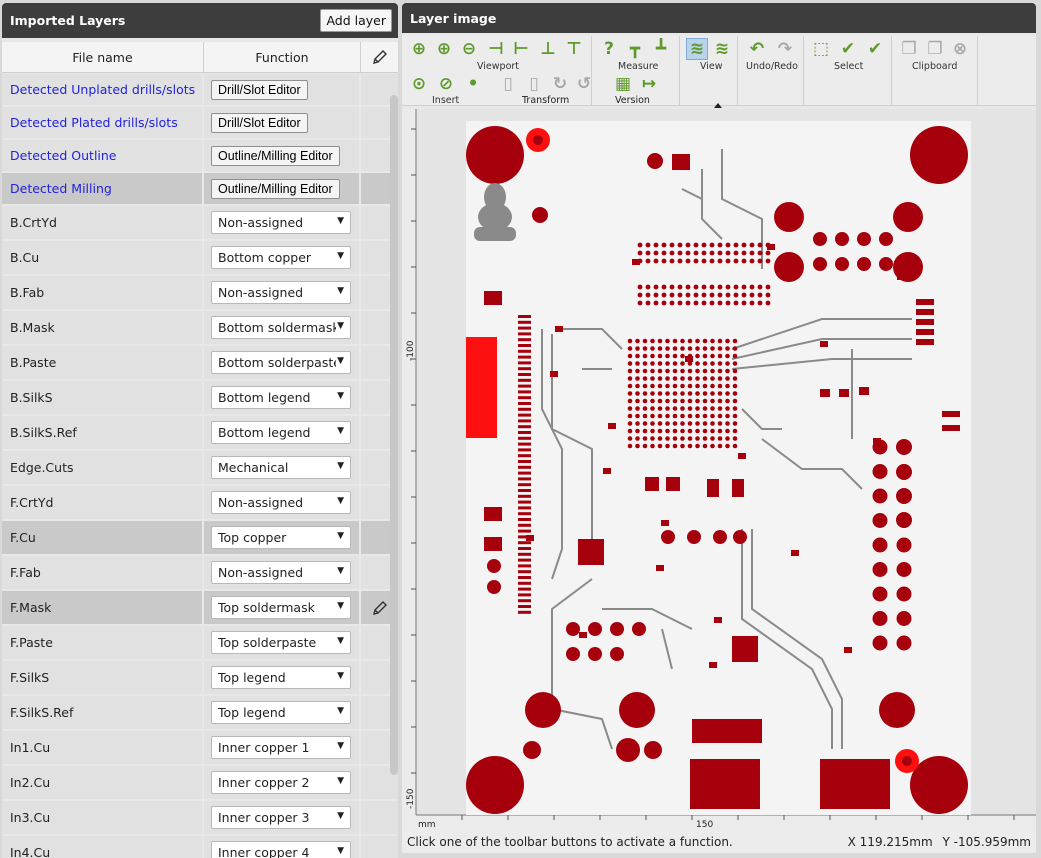  I want to click on layer-file-name: Detected Plated drills/slots, so click(103, 122).